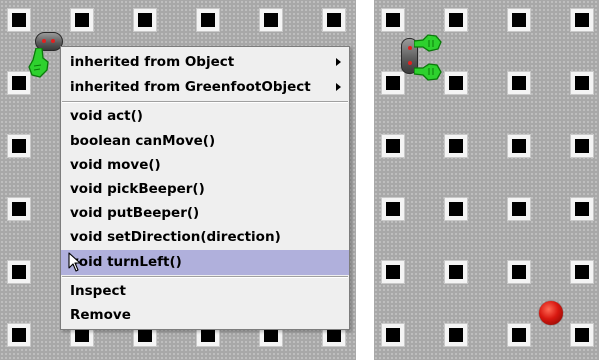 Image resolution: width=599 pixels, height=360 pixels. I want to click on menu-item-label: void putBeeper(), so click(135, 213).